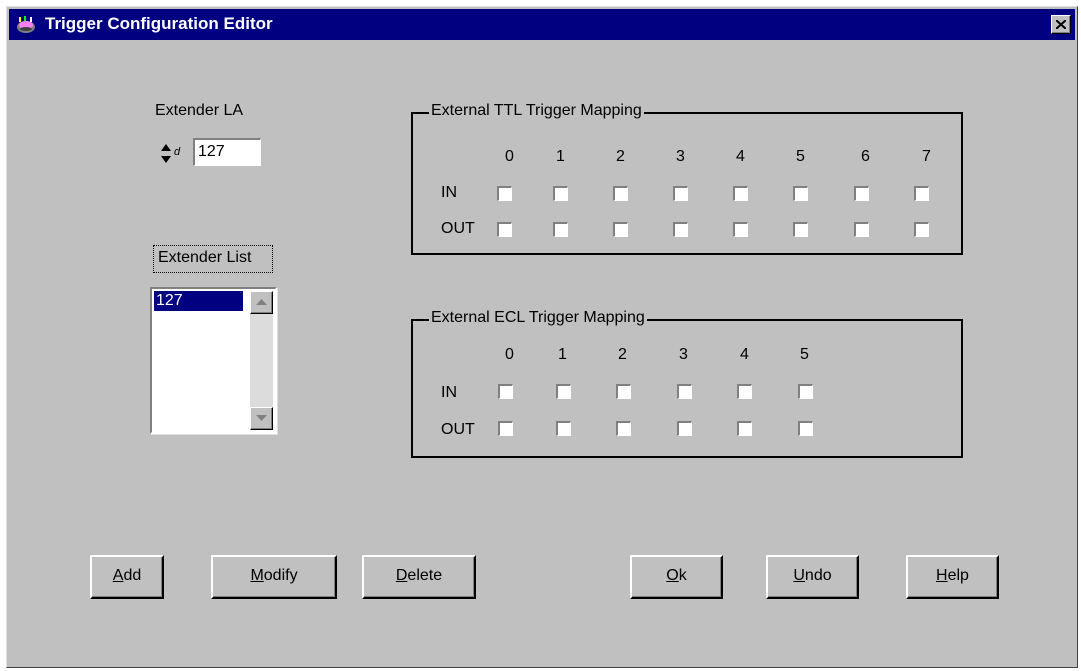  I want to click on ecl-out-5-checkbox, so click(805, 428).